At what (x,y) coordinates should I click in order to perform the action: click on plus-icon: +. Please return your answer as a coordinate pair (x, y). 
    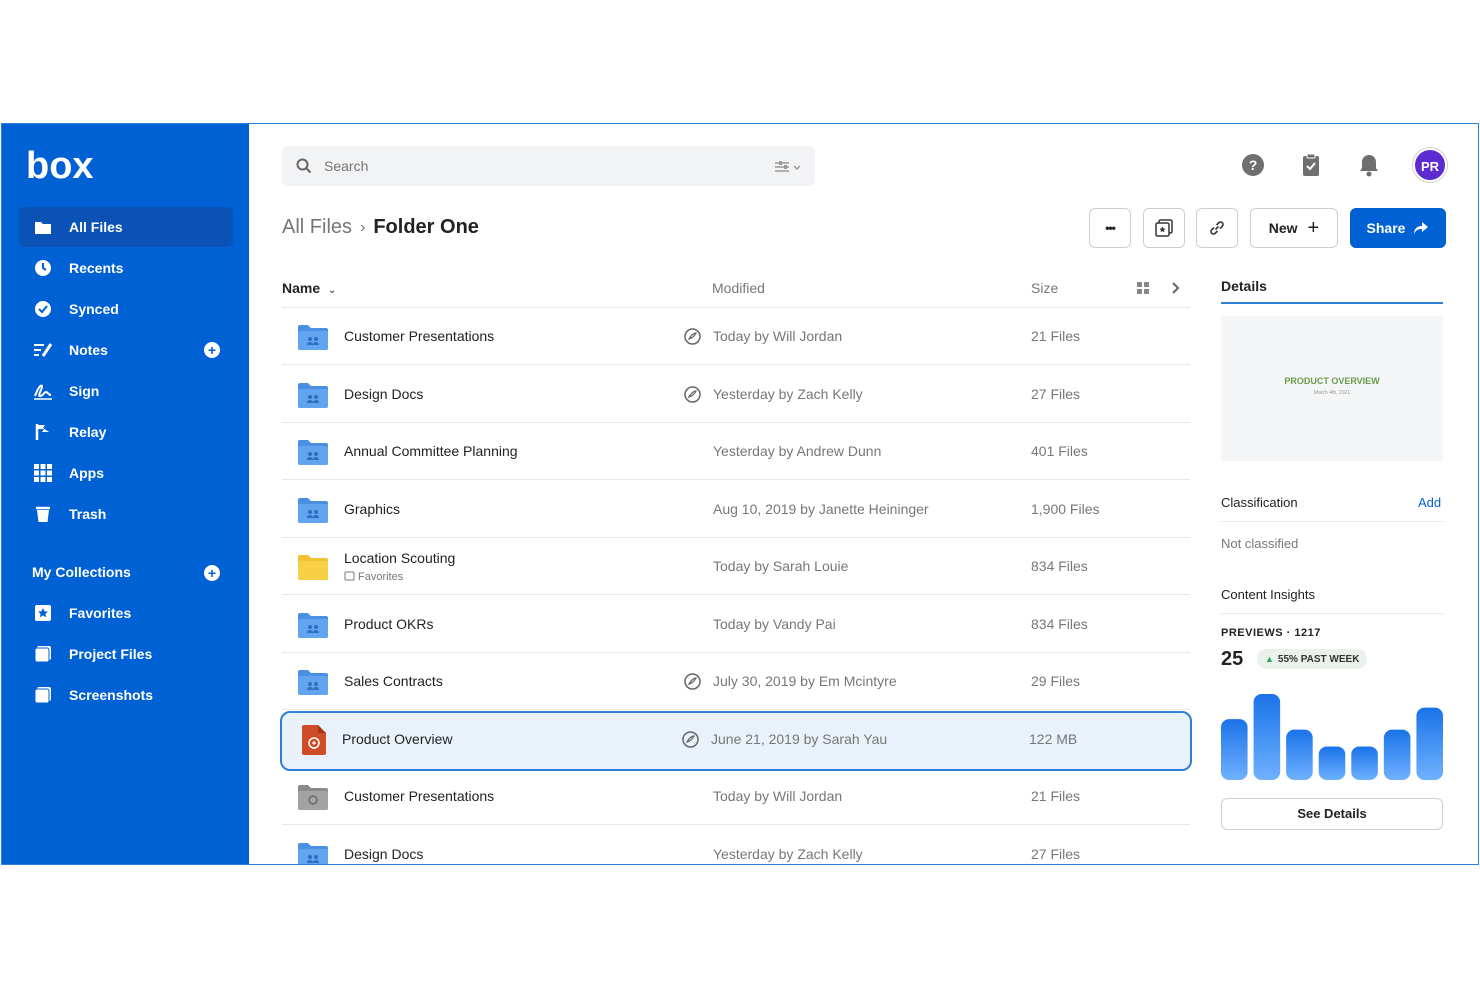
    Looking at the image, I should click on (1313, 227).